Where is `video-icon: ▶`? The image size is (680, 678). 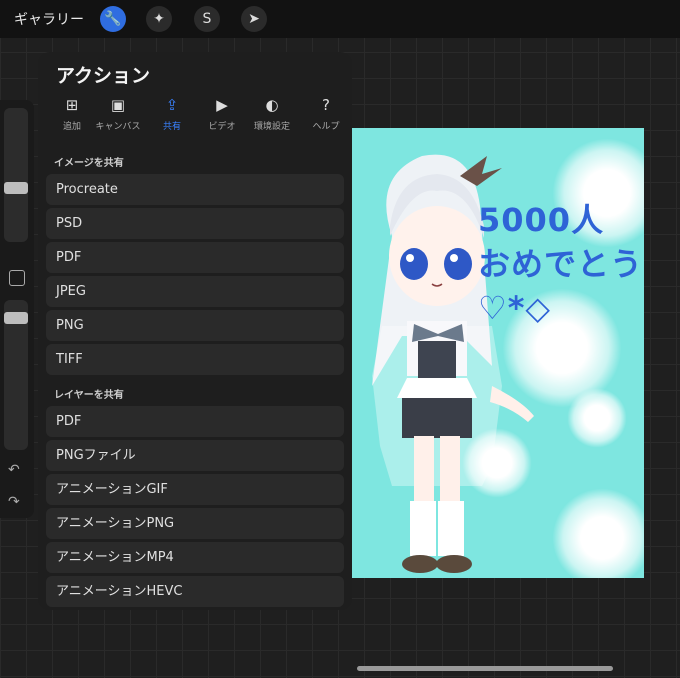
video-icon: ▶ is located at coordinates (222, 105).